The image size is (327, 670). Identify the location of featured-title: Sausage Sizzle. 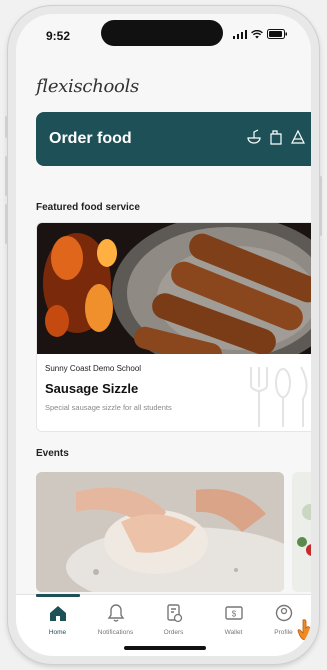
(92, 388).